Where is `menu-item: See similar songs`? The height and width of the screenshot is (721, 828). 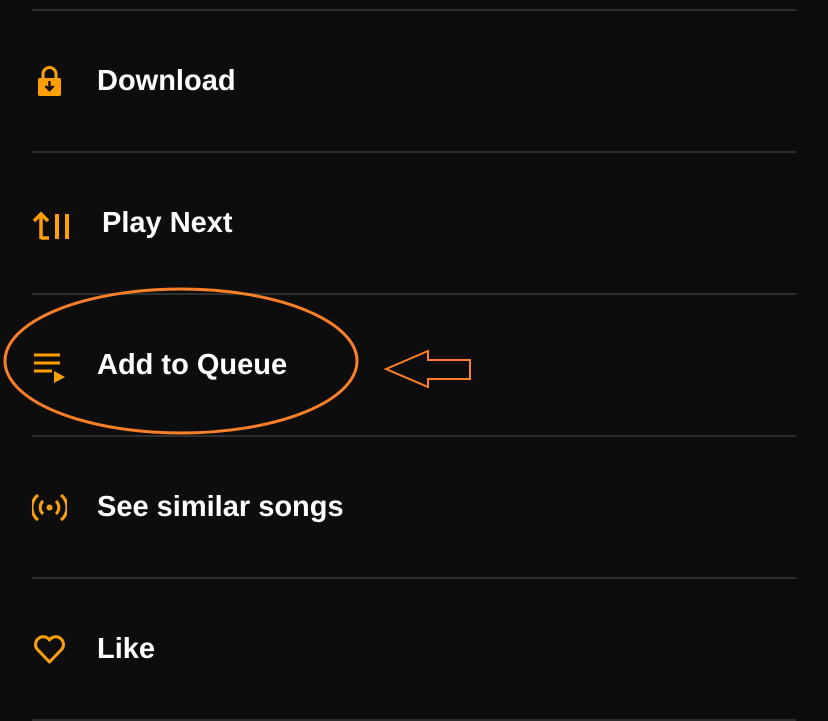
menu-item: See similar songs is located at coordinates (220, 507).